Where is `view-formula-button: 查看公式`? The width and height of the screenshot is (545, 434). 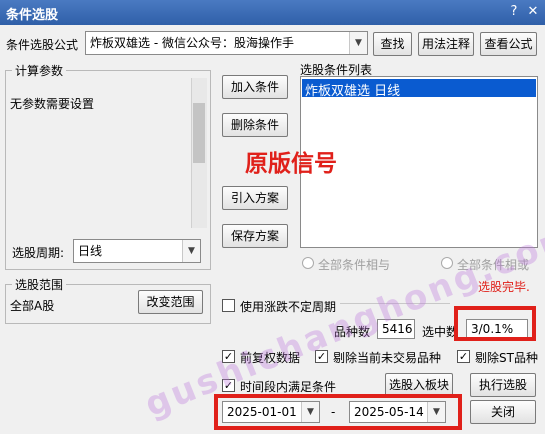
view-formula-button: 查看公式 is located at coordinates (508, 44).